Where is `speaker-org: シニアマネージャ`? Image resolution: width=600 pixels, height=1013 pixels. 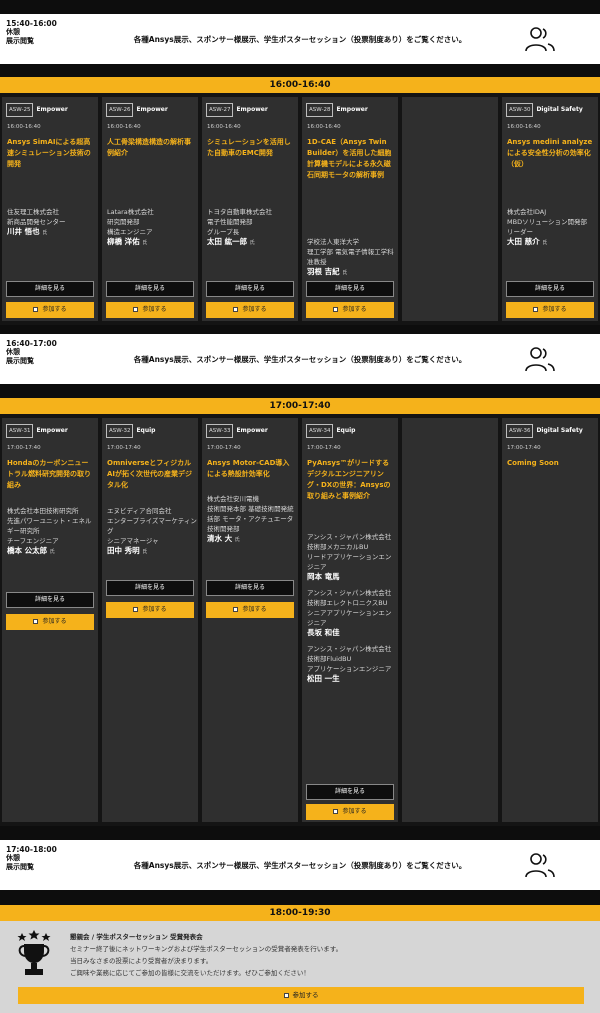
speaker-org: シニアマネージャ is located at coordinates (133, 541).